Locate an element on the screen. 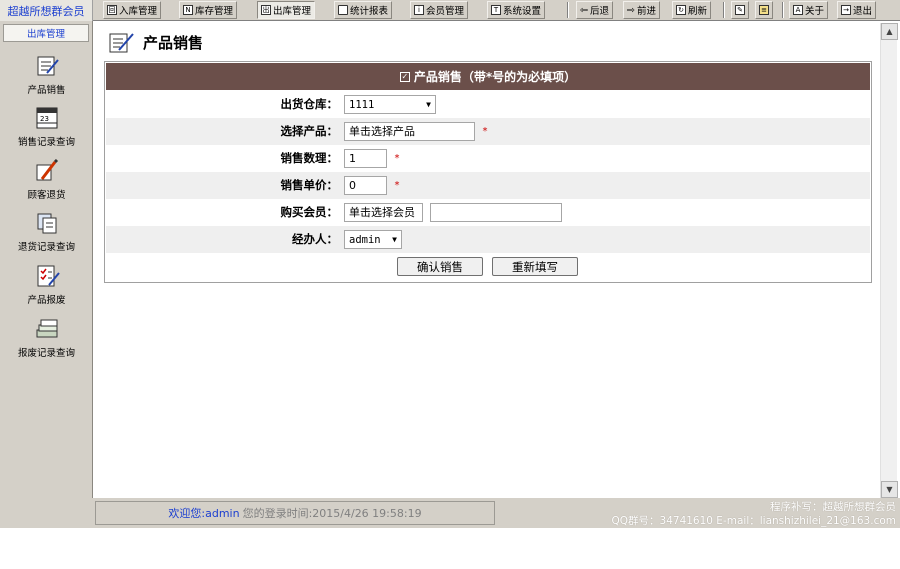 The width and height of the screenshot is (900, 569). refresh-button: ↻ 刷新 is located at coordinates (692, 10).